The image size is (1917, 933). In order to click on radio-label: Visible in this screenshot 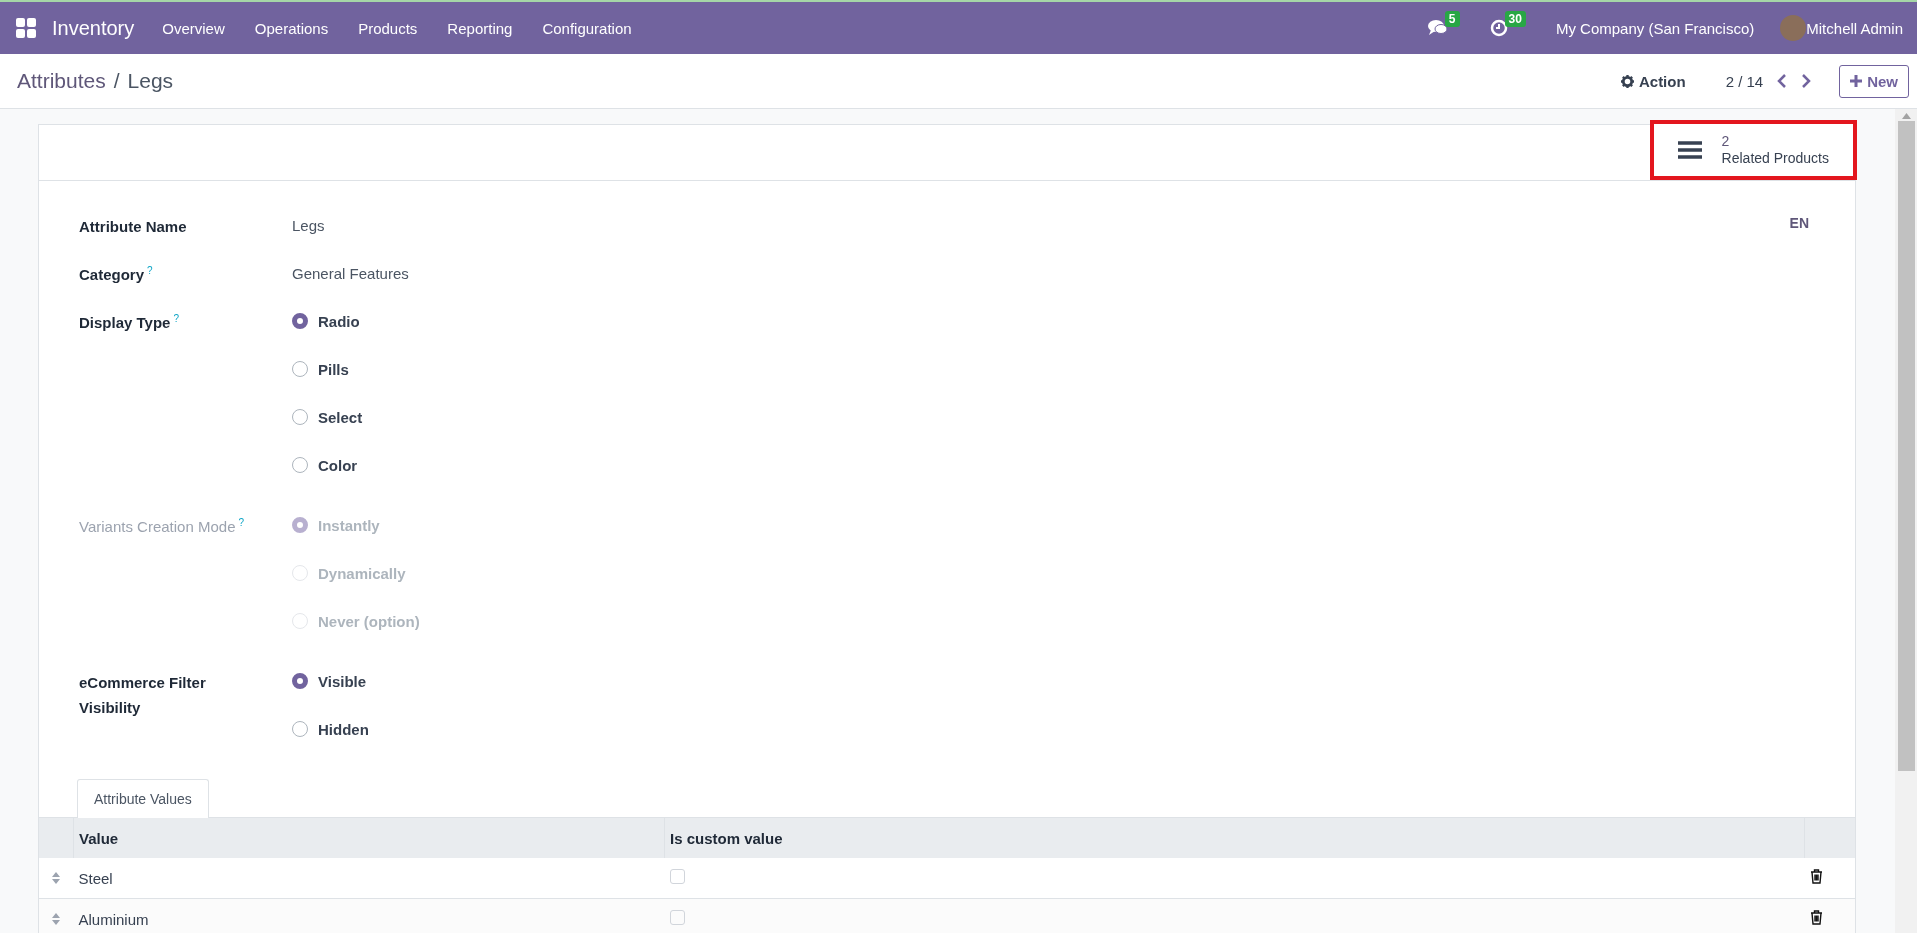, I will do `click(342, 681)`.